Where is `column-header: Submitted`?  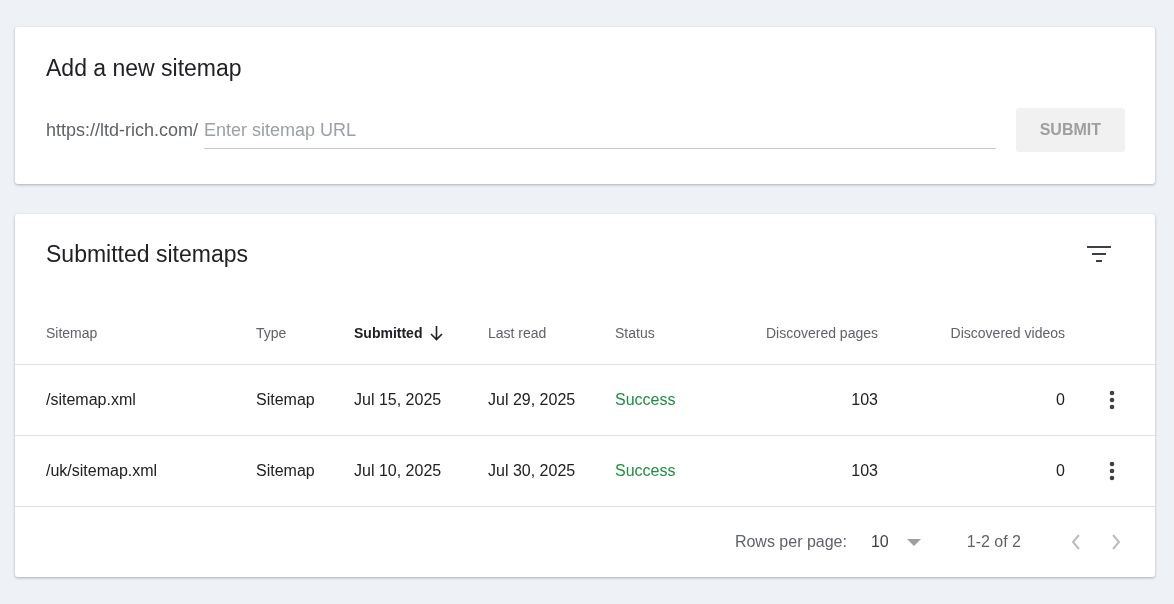
column-header: Submitted is located at coordinates (399, 333).